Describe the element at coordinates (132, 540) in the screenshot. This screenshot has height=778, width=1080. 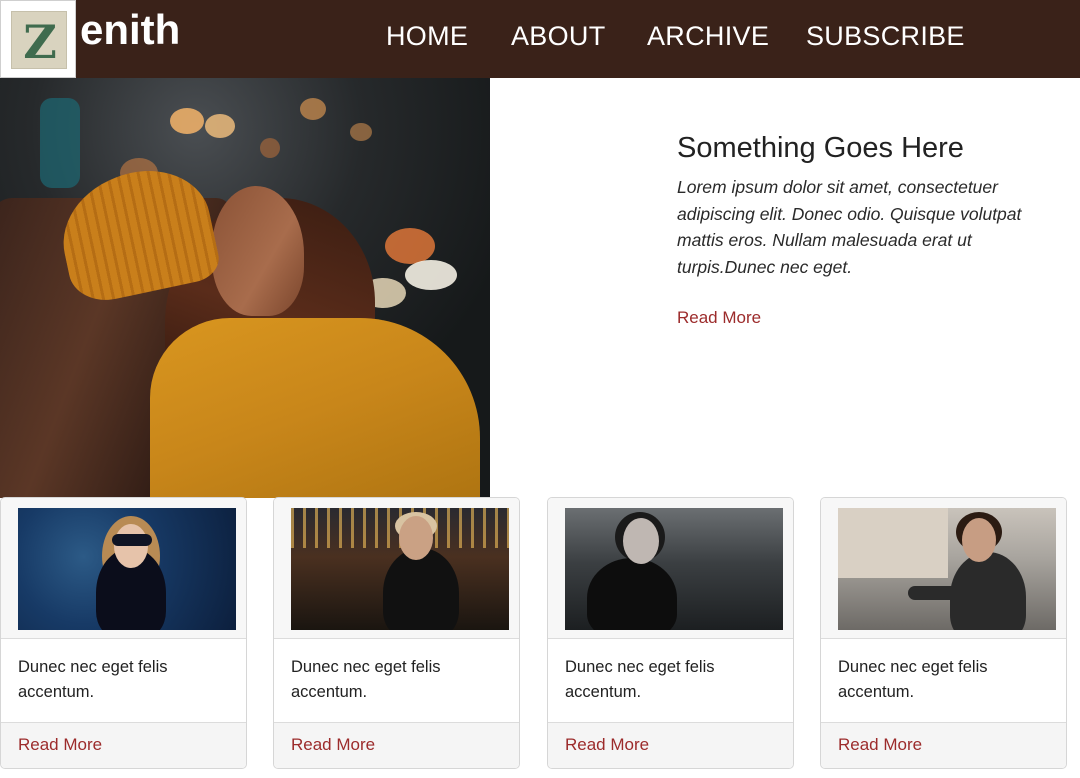
I see `sunglasses` at that location.